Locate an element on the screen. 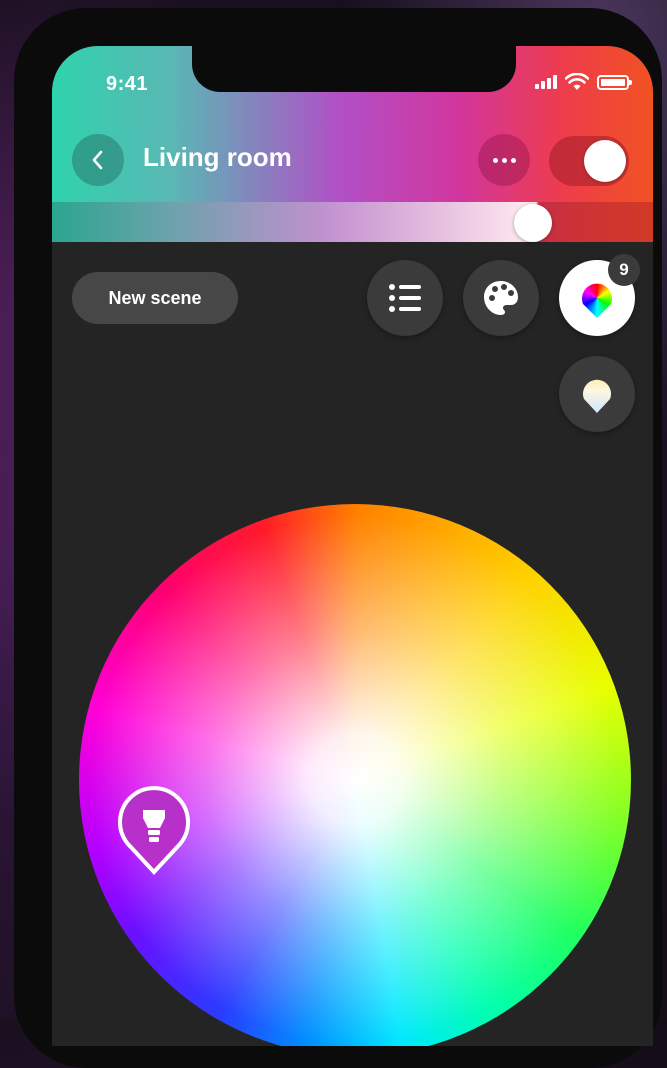 This screenshot has height=1068, width=667. white-drop-icon is located at coordinates (597, 394).